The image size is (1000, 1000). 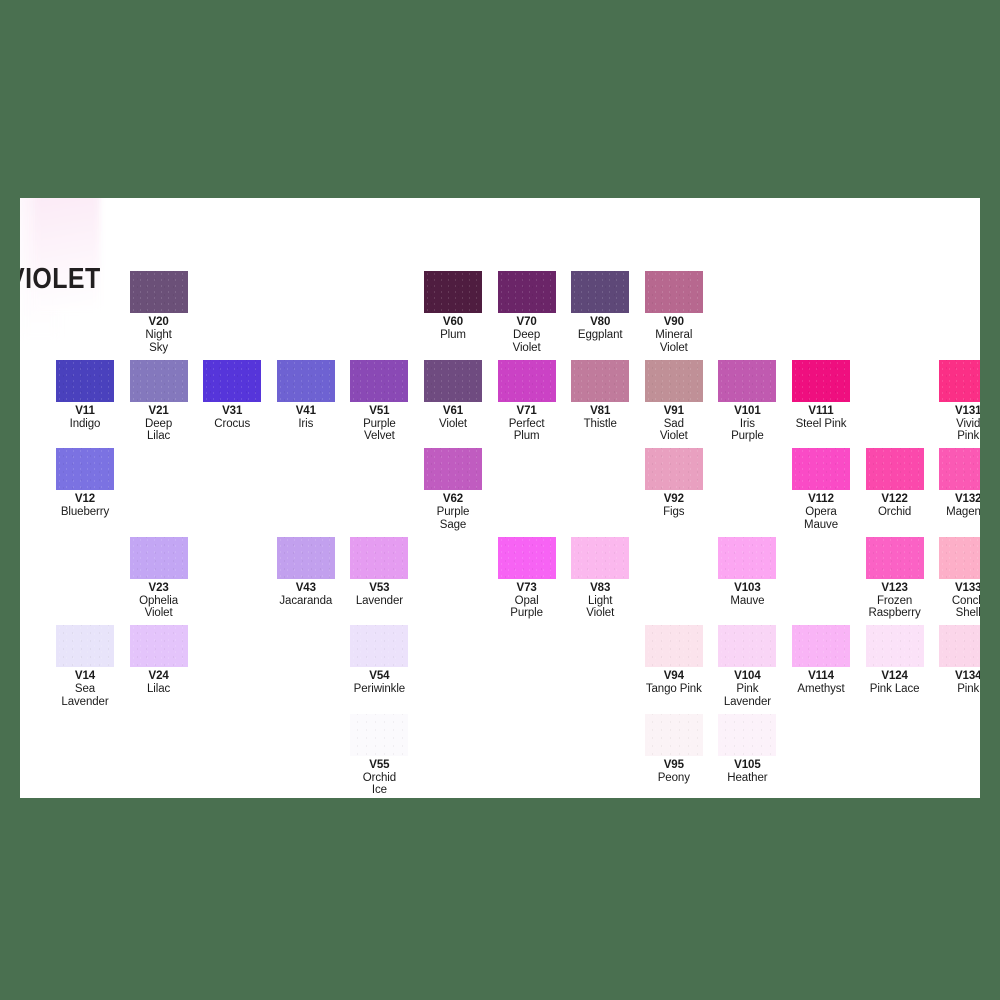 I want to click on swatch-cell: V80 Eggplant, so click(x=600, y=306).